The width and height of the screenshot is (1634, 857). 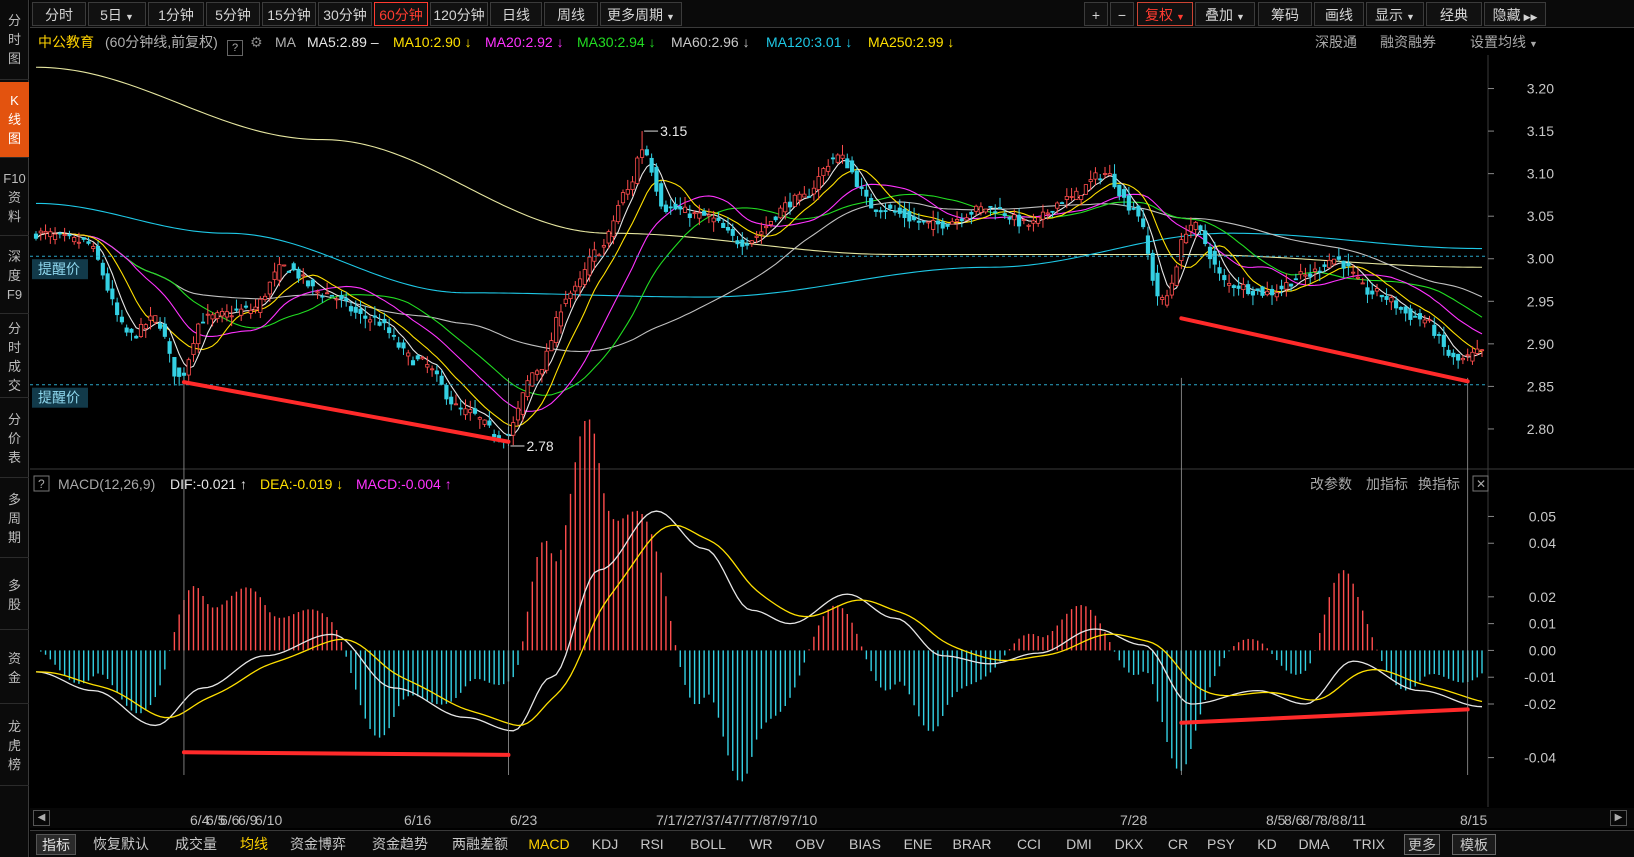 I want to click on link-set-ma: 设置均线 ▼, so click(x=1504, y=43).